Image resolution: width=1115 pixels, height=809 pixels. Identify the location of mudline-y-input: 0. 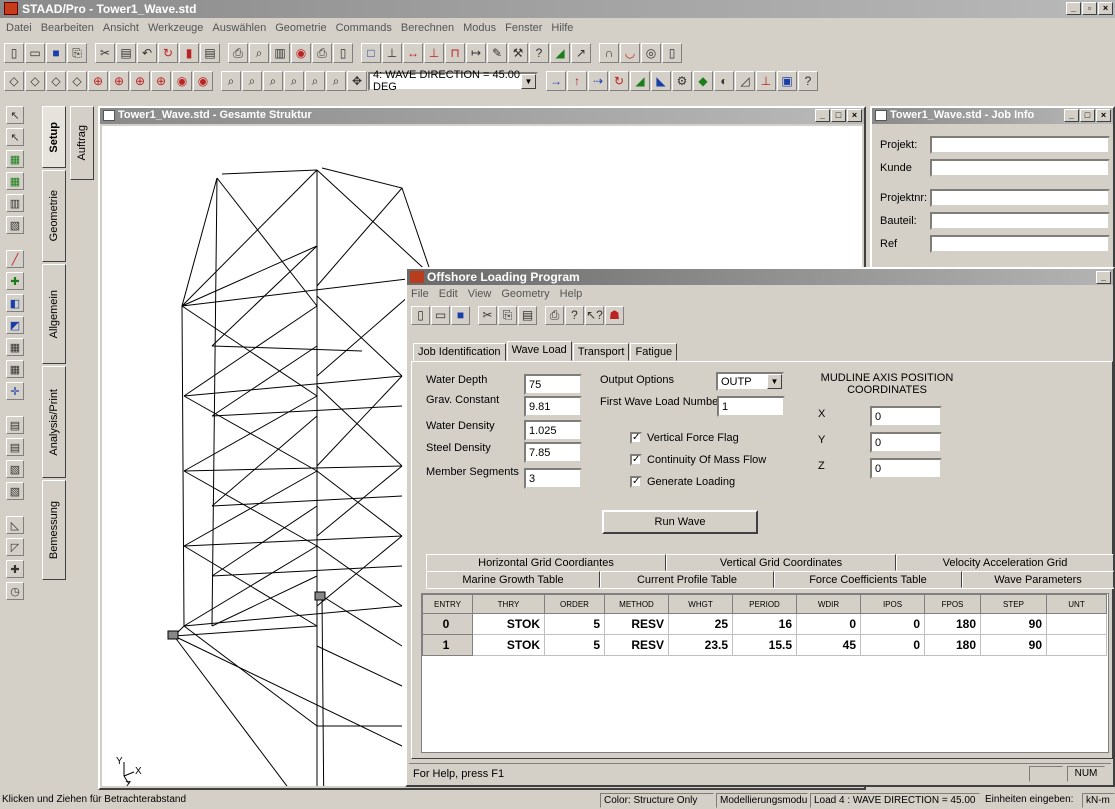
(906, 442).